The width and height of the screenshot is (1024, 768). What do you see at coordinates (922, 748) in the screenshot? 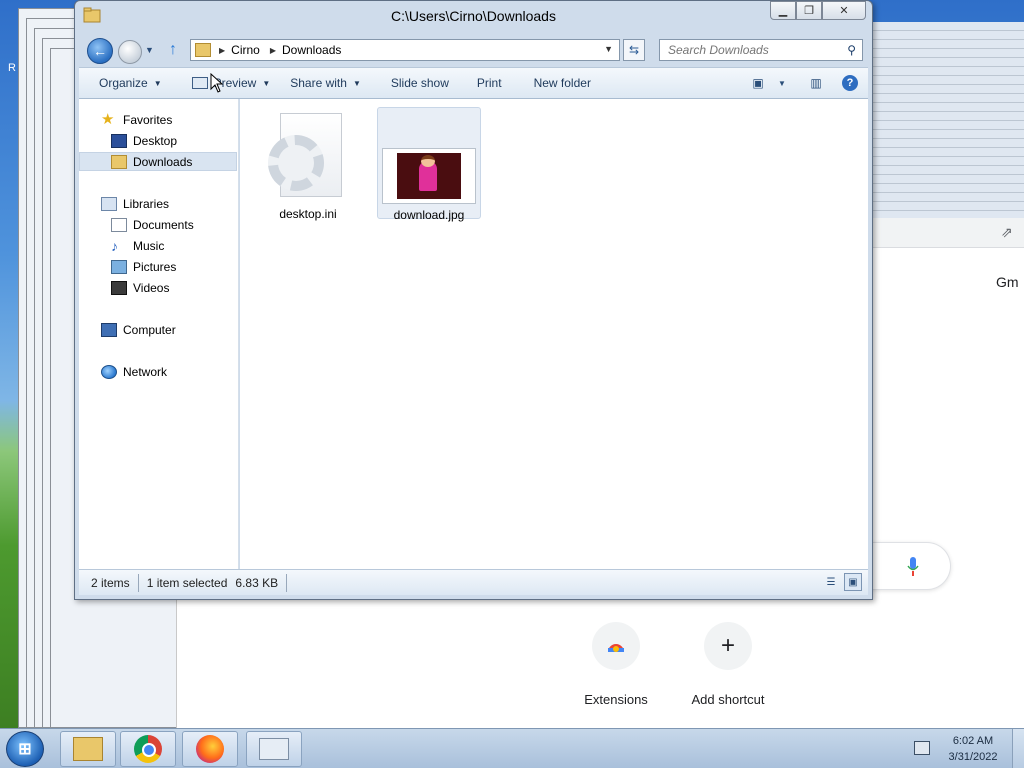
I see `network-tray-icon` at bounding box center [922, 748].